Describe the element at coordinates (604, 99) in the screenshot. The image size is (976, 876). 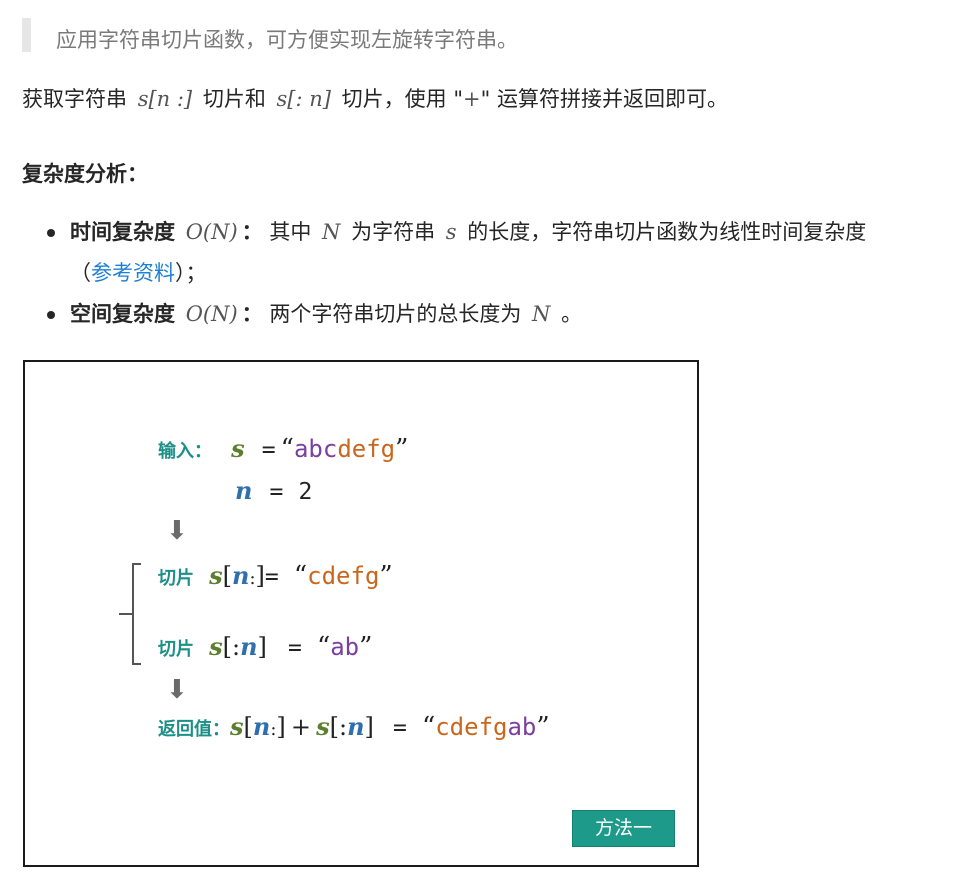
I see `para-text-4: " 运算符拼接并返回即可。` at that location.